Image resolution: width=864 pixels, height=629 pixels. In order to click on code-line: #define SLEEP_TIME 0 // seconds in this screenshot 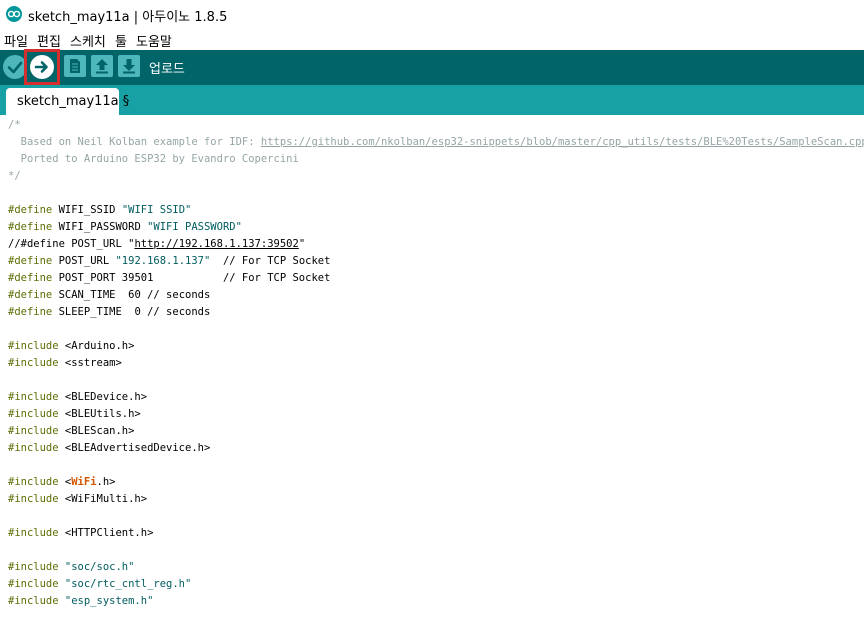, I will do `click(109, 312)`.